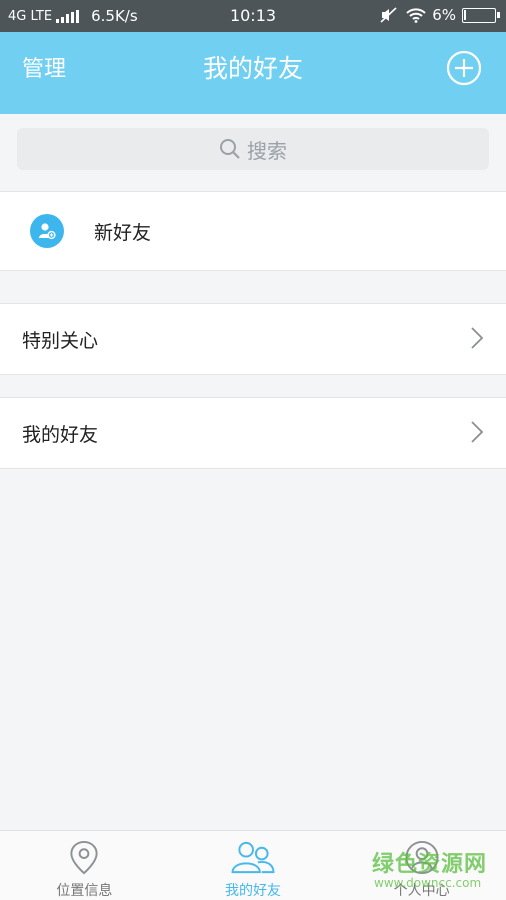 Image resolution: width=506 pixels, height=900 pixels. I want to click on mute-icon, so click(388, 15).